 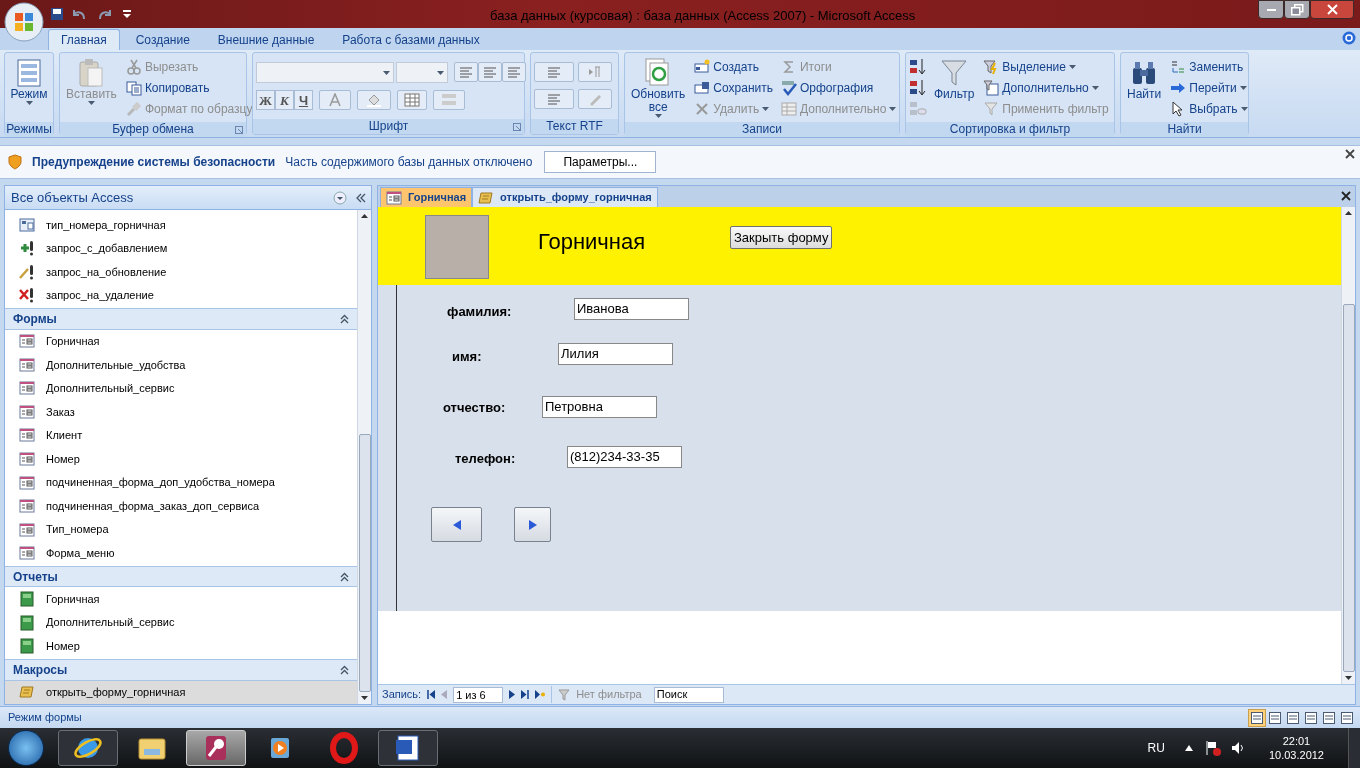 I want to click on large-button: Режим, so click(x=29, y=89).